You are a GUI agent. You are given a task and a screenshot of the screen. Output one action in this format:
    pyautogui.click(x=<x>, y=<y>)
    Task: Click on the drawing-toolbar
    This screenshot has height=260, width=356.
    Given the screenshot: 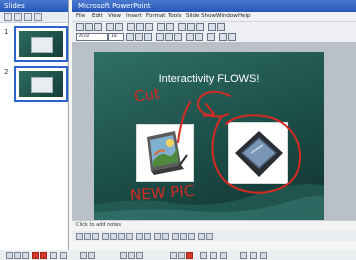 What is the action you would take?
    pyautogui.click(x=214, y=236)
    